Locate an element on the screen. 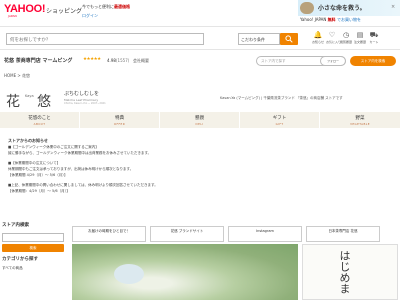  category-all-link: すべての商品 is located at coordinates (35, 268).